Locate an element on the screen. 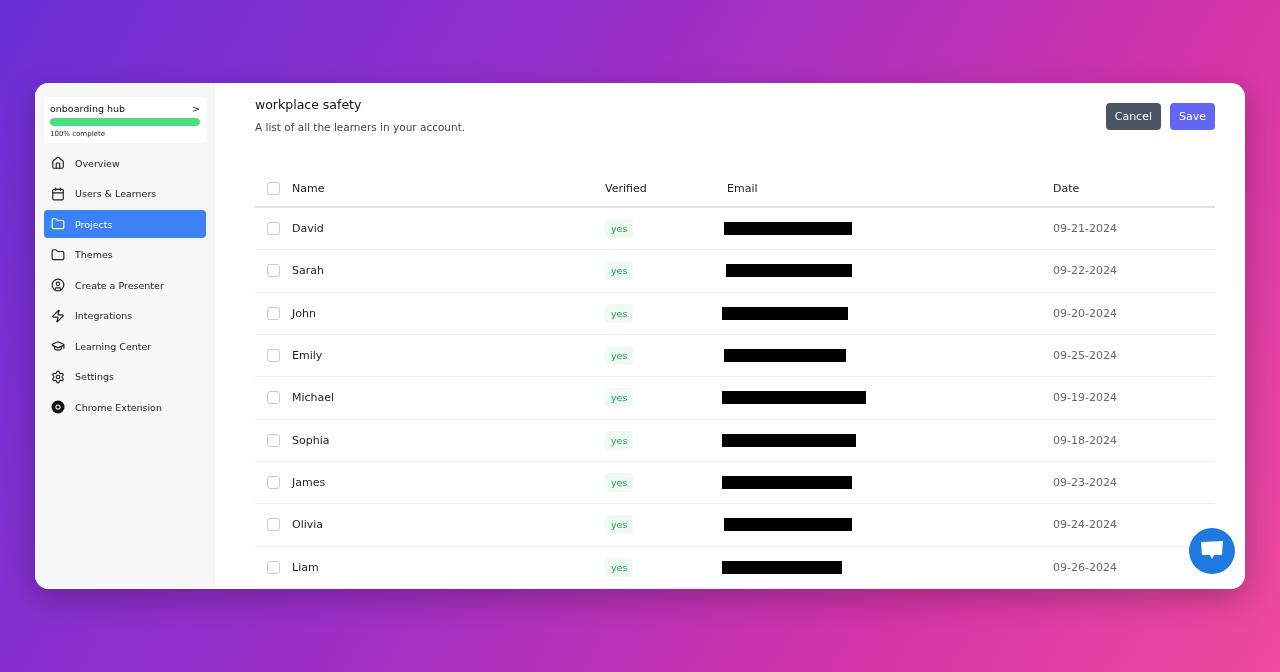 This screenshot has width=1280, height=672. sidebar-item: Overview is located at coordinates (125, 163).